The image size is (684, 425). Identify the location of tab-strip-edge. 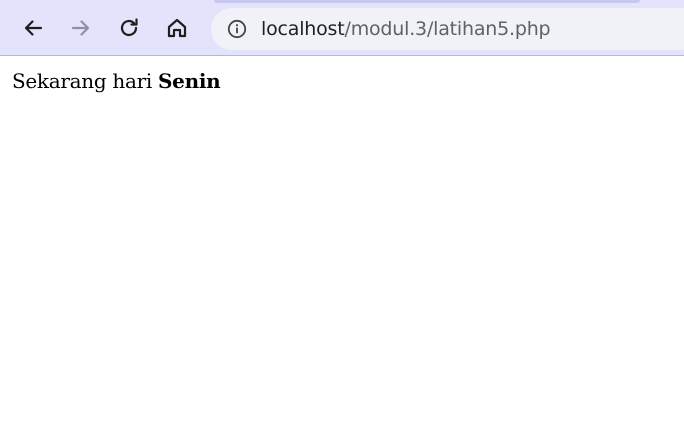
(427, 1).